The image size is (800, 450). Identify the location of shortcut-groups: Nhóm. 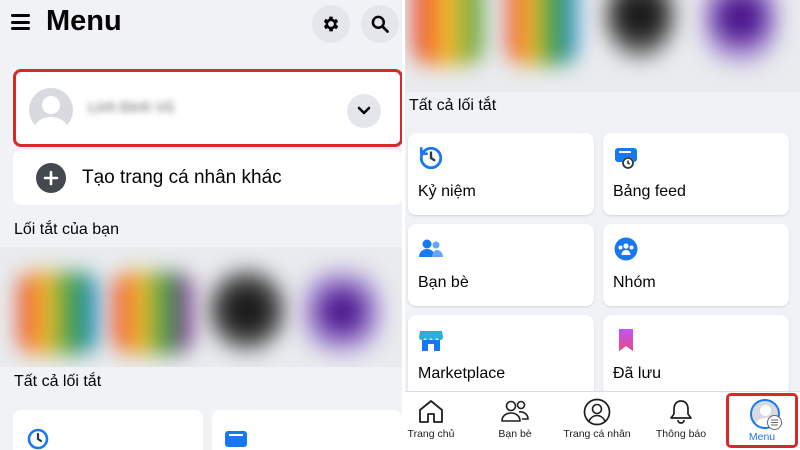
(696, 265).